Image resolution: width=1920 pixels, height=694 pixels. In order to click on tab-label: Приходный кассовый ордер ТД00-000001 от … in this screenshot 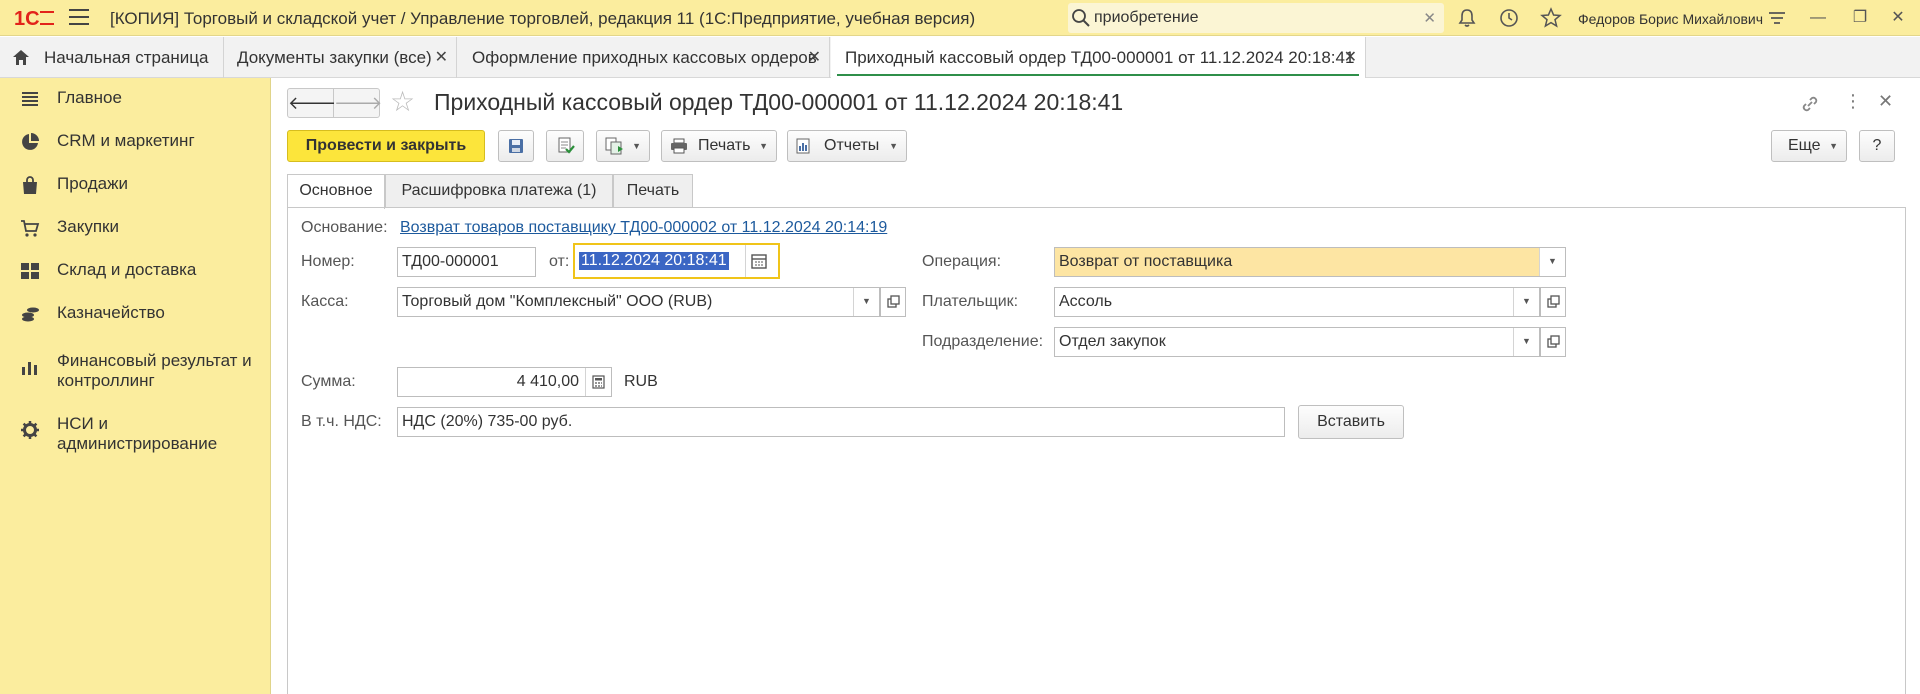, I will do `click(1100, 57)`.